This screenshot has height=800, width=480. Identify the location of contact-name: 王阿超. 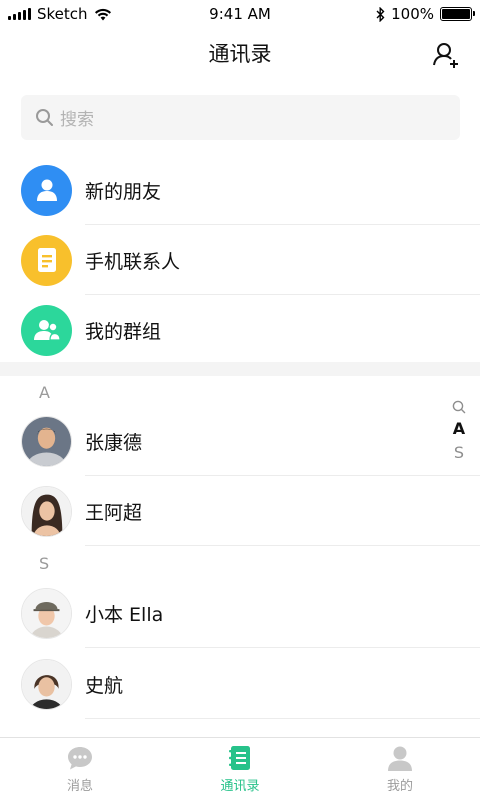
(114, 512).